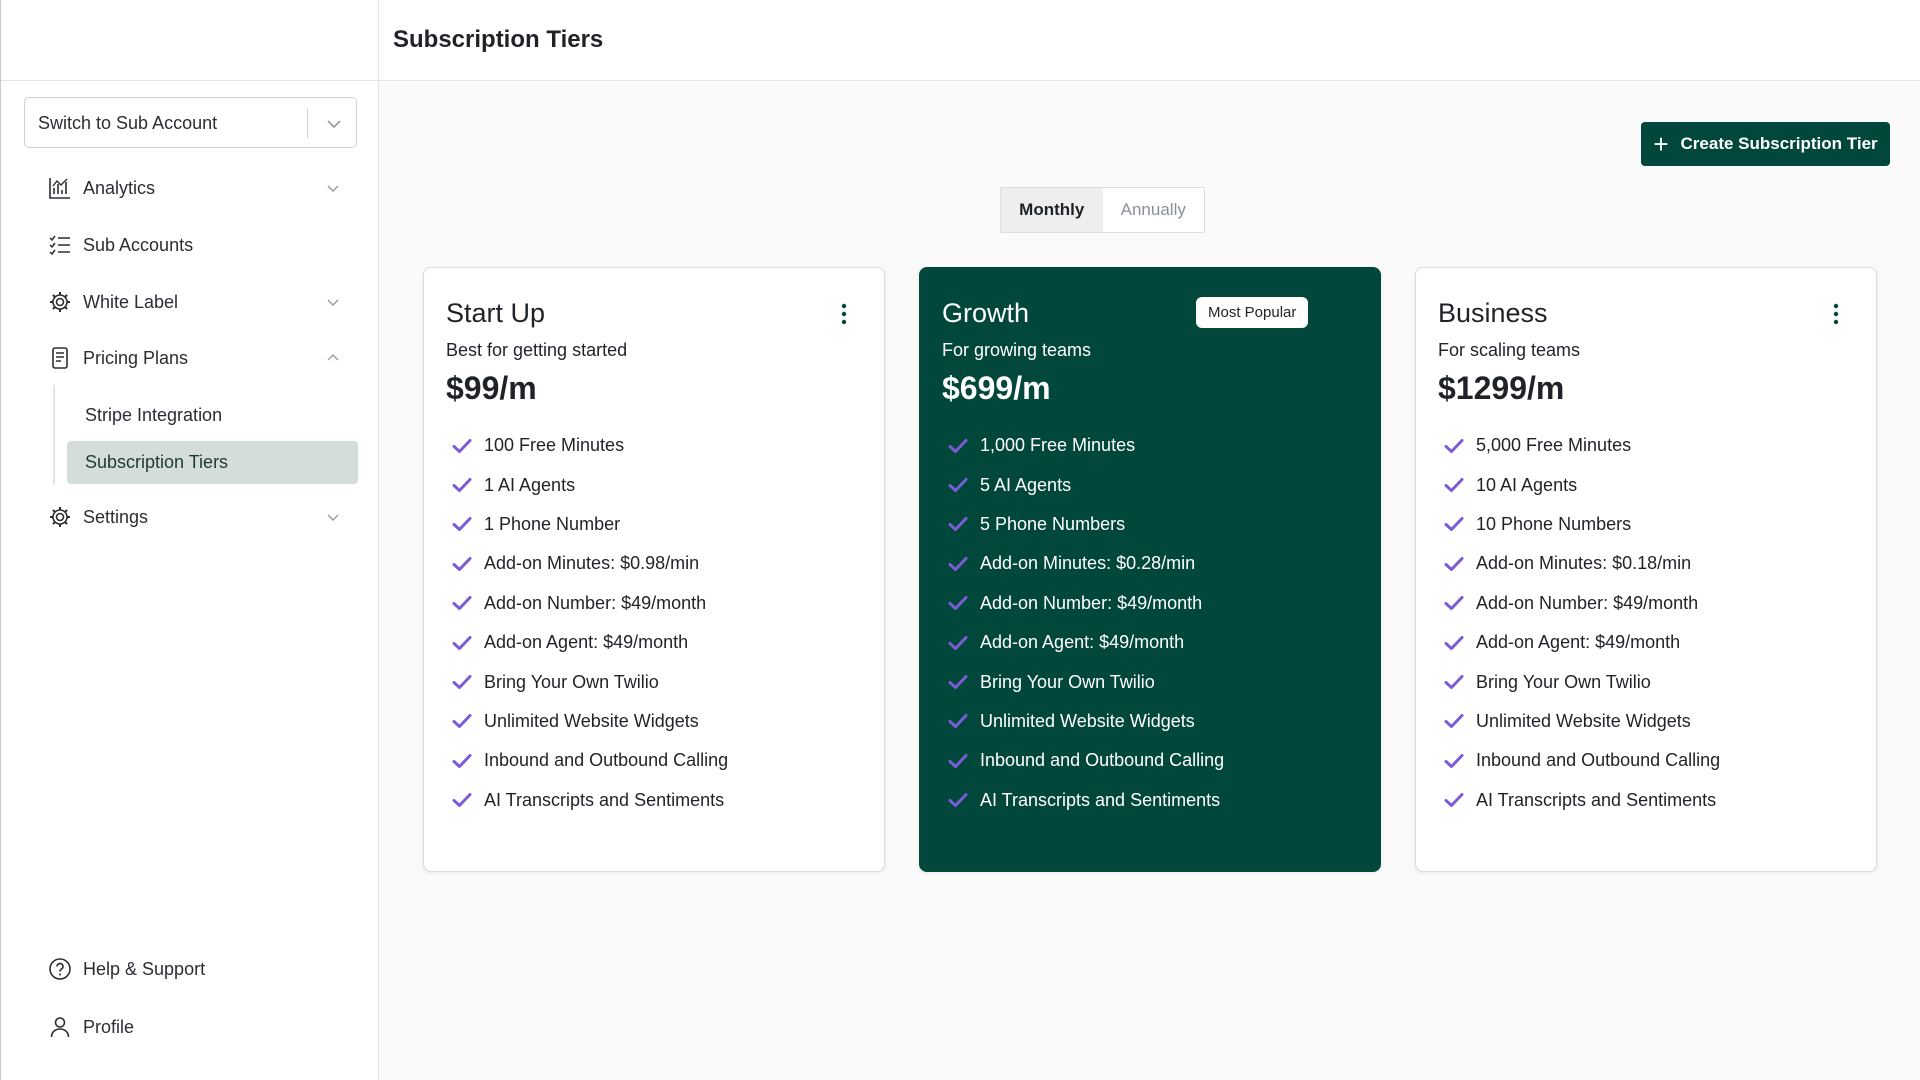 This screenshot has height=1080, width=1920. I want to click on plan-feature-label: 10 Phone Numbers, so click(1554, 523).